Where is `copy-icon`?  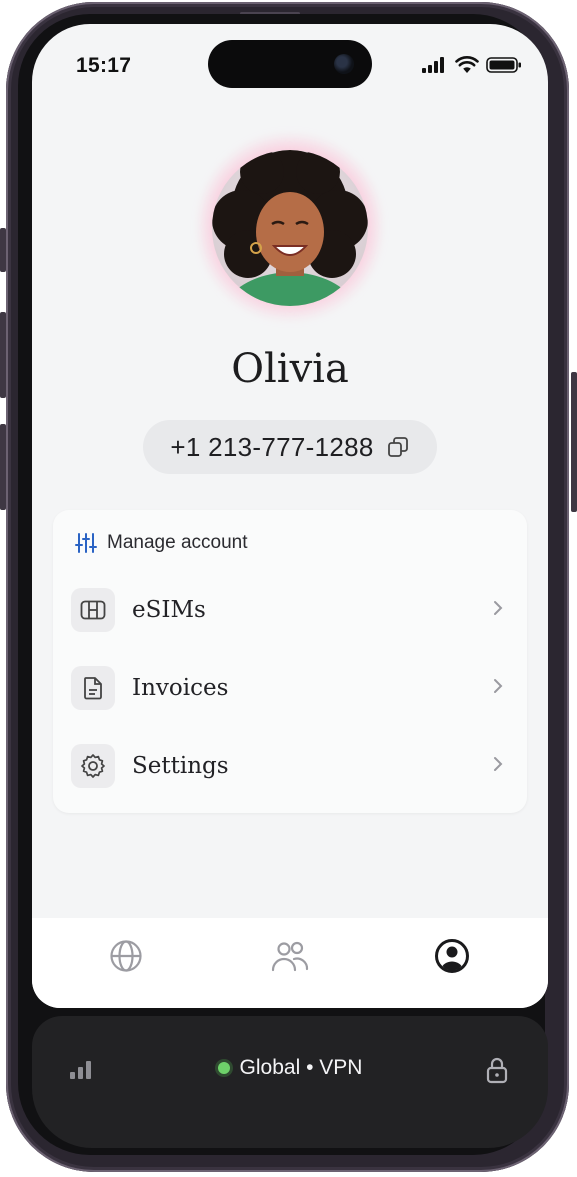 copy-icon is located at coordinates (398, 447).